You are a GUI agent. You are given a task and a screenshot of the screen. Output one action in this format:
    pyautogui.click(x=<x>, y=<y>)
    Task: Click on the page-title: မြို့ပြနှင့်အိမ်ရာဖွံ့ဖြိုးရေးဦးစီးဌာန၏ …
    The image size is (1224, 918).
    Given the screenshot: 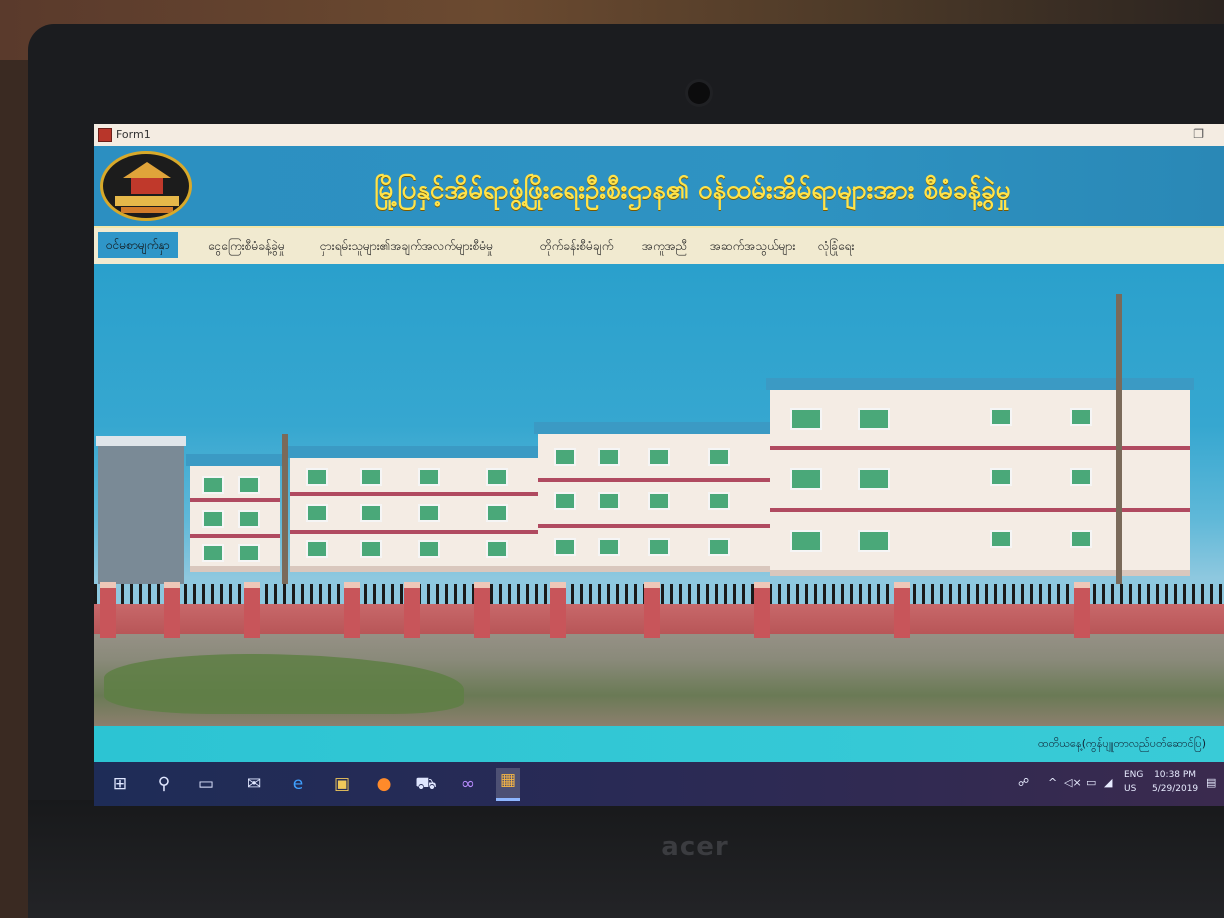 What is the action you would take?
    pyautogui.click(x=692, y=190)
    